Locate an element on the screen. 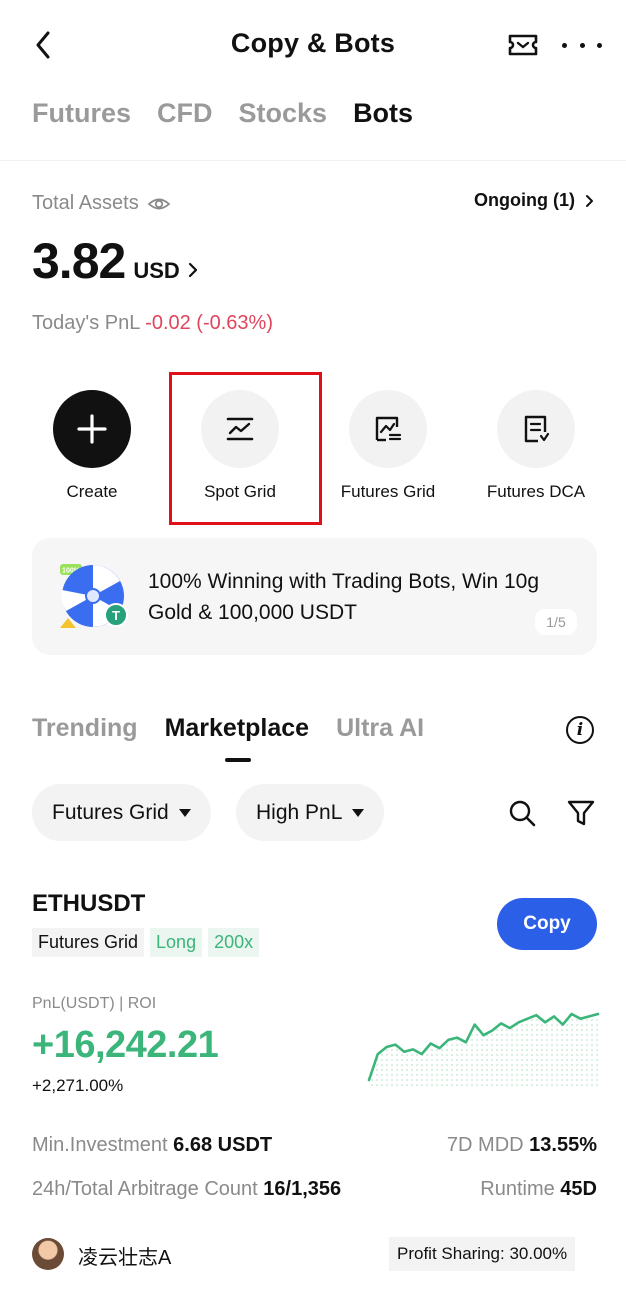 This screenshot has width=626, height=1296. min-investment: Min.Investment 6.68 USDT is located at coordinates (152, 1145).